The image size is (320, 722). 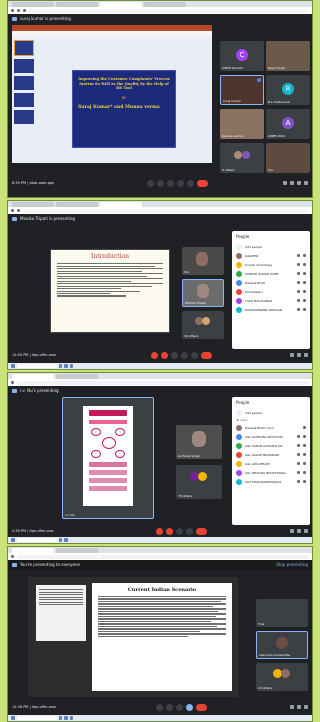 What do you see at coordinates (199, 442) in the screenshot?
I see `participant-tile: Archana Singh` at bounding box center [199, 442].